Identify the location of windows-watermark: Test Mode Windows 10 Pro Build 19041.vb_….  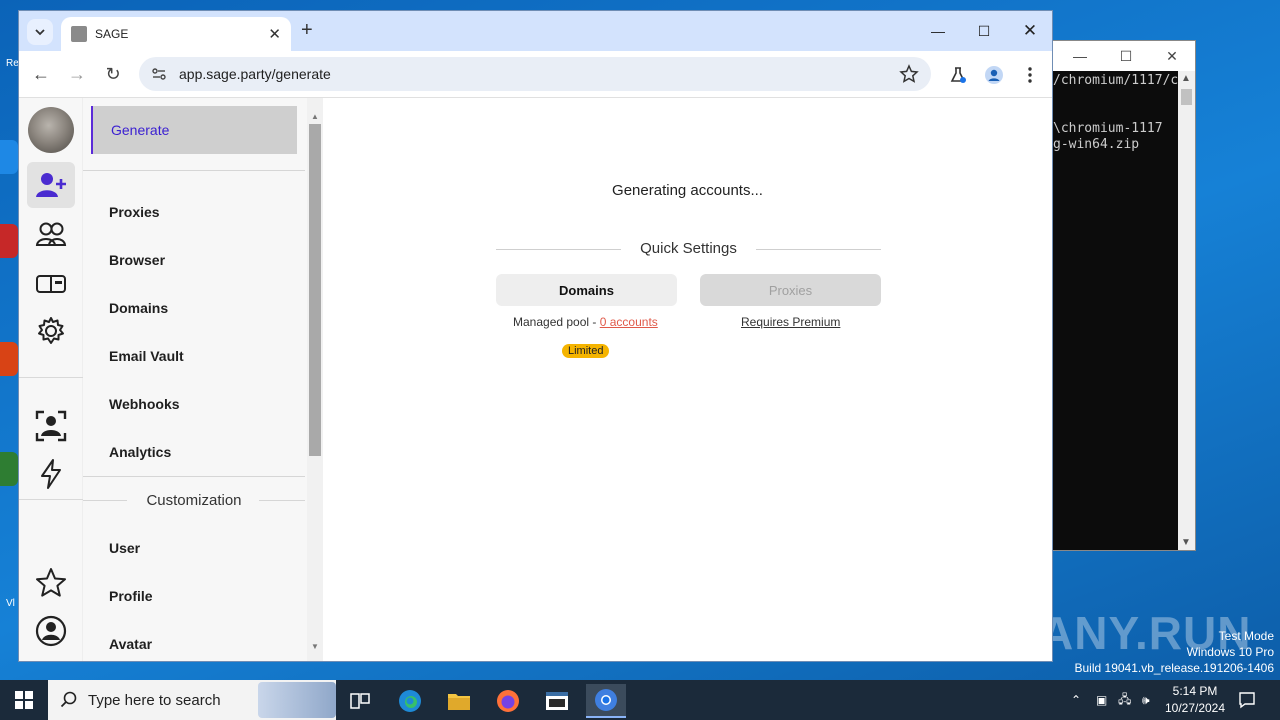
(1175, 652).